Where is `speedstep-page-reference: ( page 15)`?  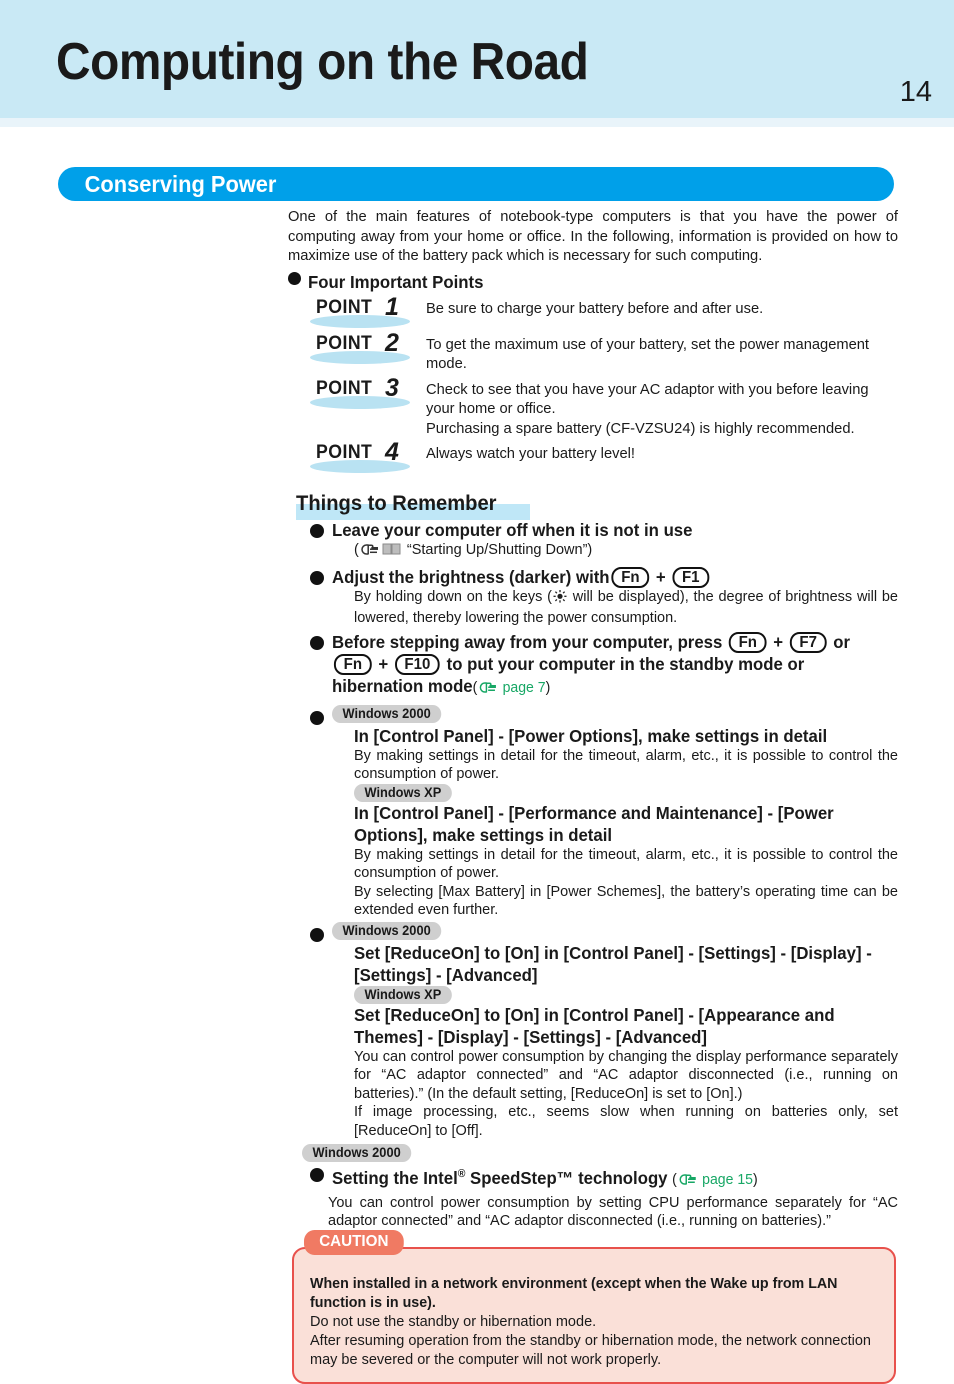
speedstep-page-reference: ( page 15) is located at coordinates (714, 1180).